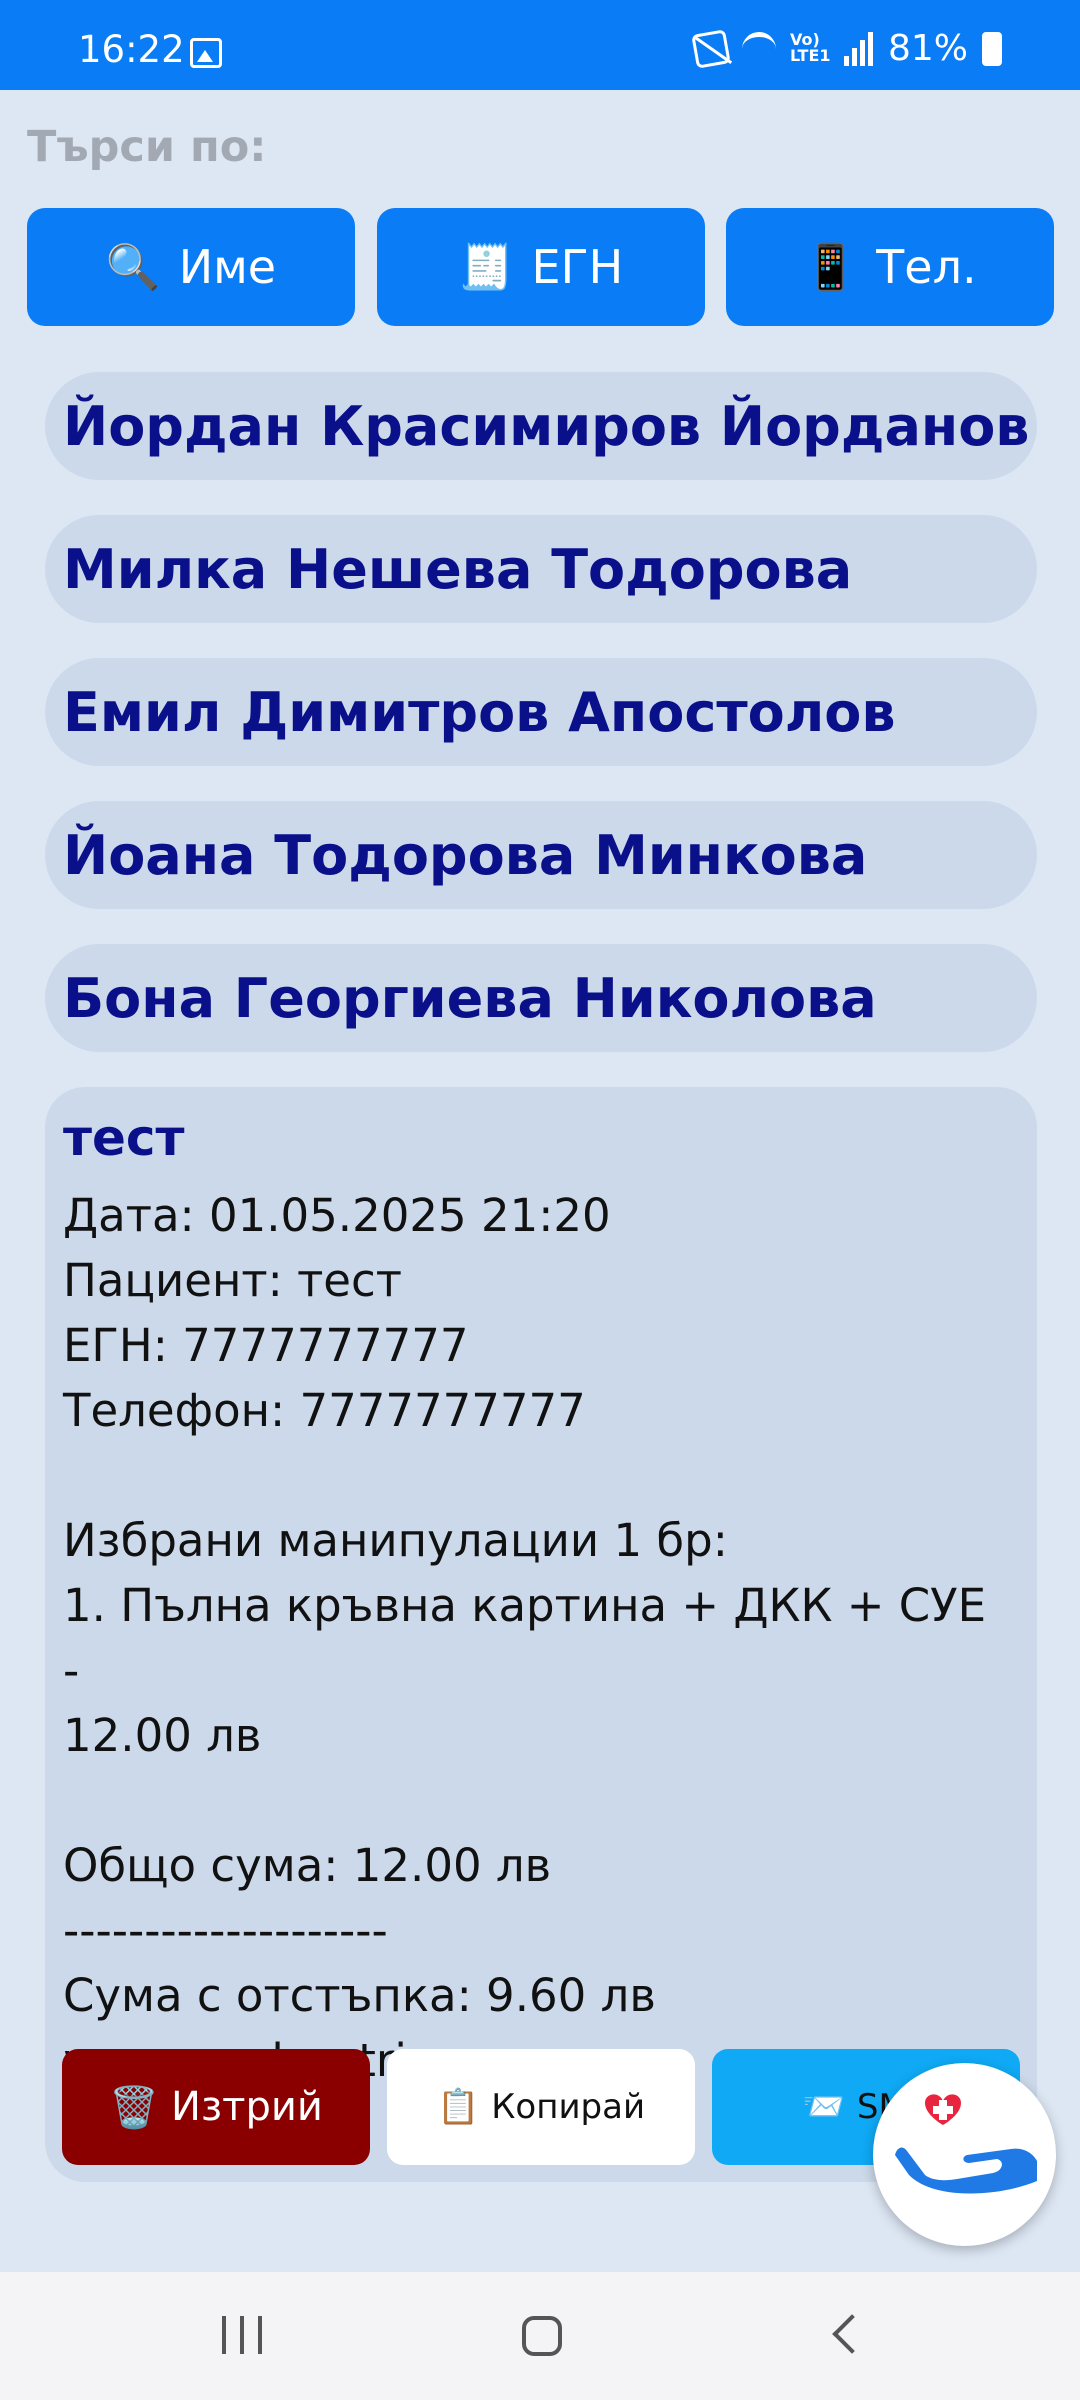 The width and height of the screenshot is (1080, 2400). I want to click on signal-icon, so click(858, 48).